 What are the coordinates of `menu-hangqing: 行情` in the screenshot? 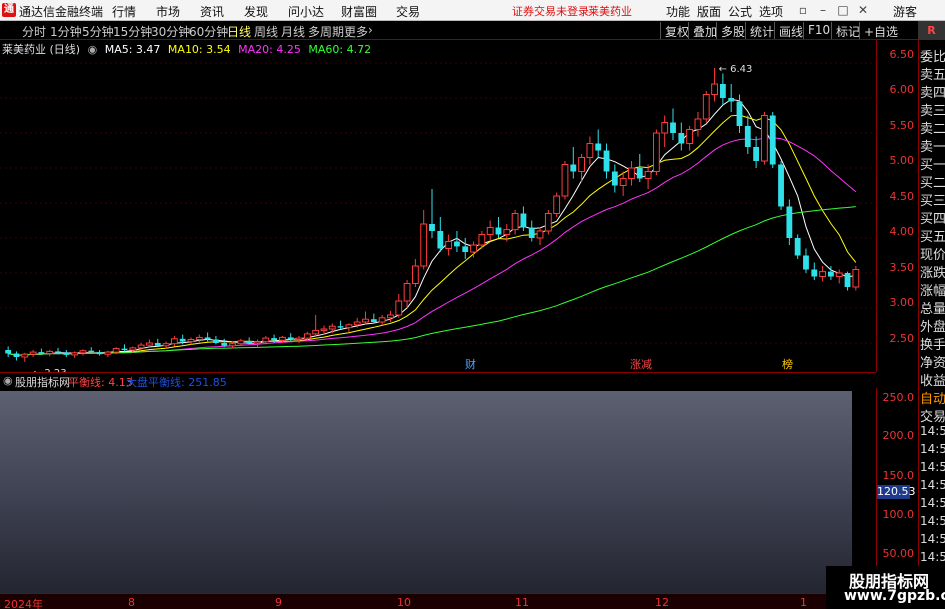 It's located at (124, 11).